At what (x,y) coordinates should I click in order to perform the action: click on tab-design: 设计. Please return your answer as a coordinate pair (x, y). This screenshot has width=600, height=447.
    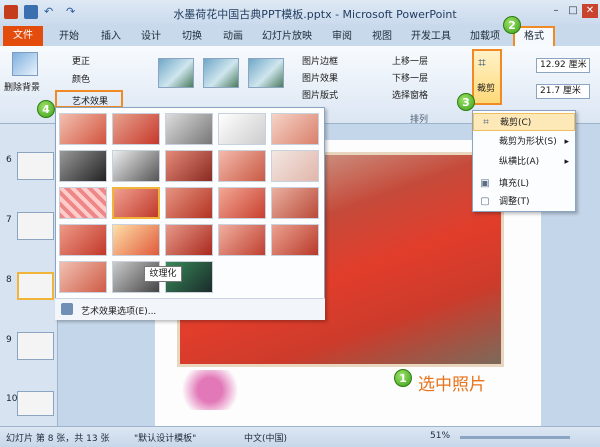
    Looking at the image, I should click on (151, 37).